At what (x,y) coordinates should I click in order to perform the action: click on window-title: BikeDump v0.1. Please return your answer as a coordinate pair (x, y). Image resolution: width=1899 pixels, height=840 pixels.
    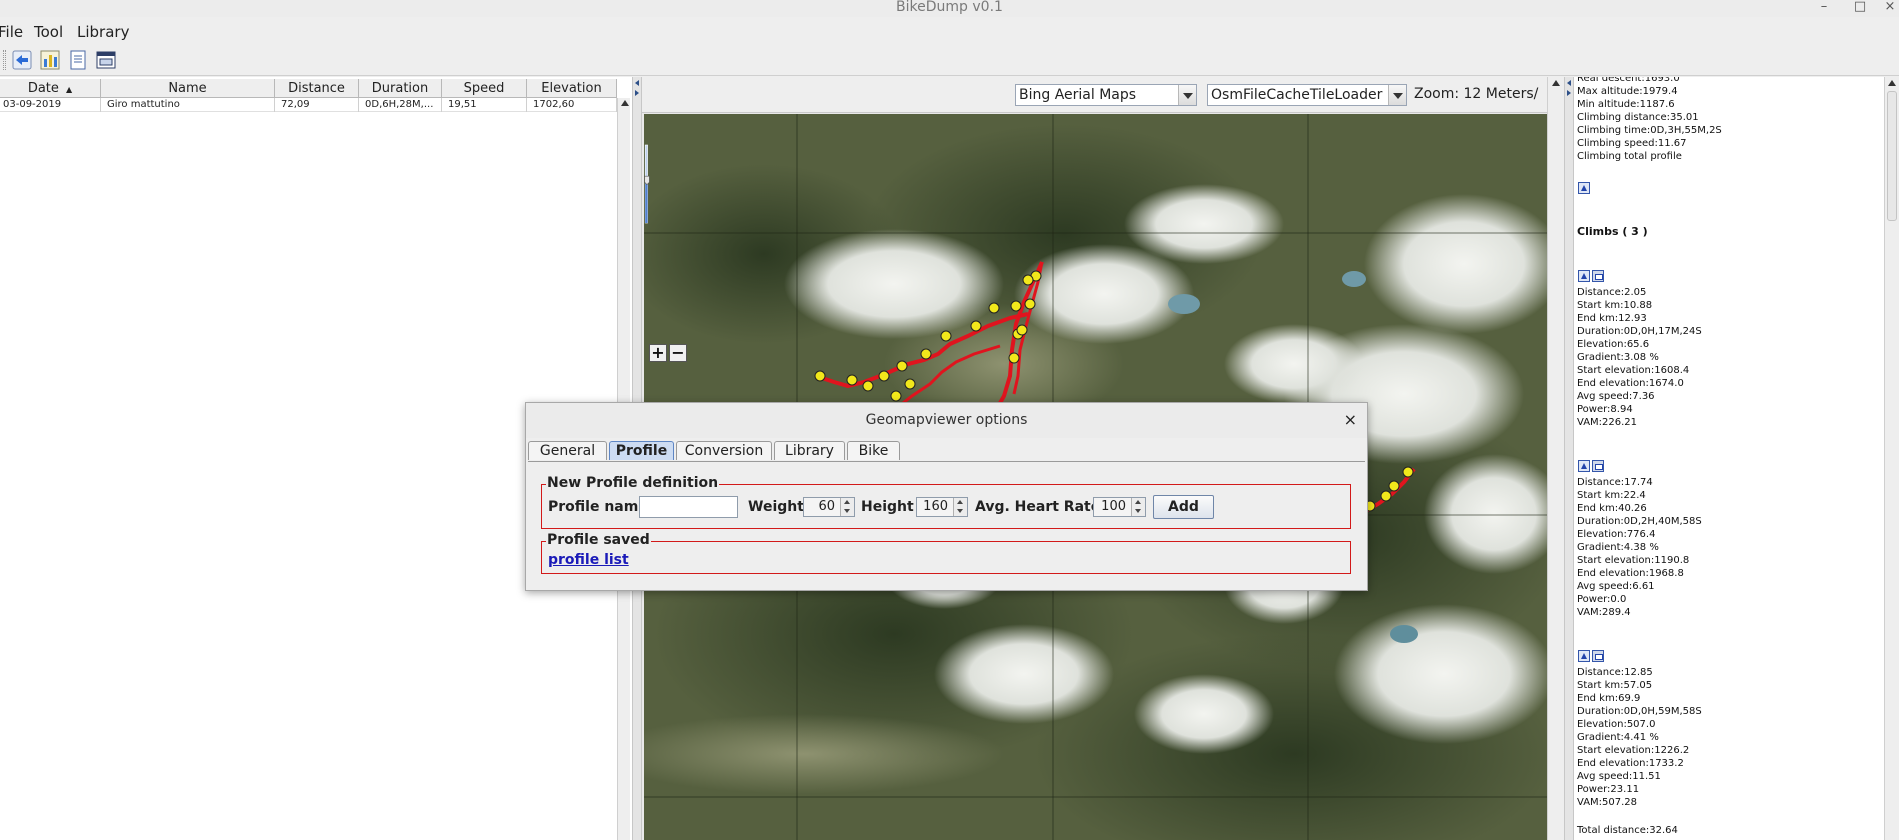
    Looking at the image, I should click on (949, 7).